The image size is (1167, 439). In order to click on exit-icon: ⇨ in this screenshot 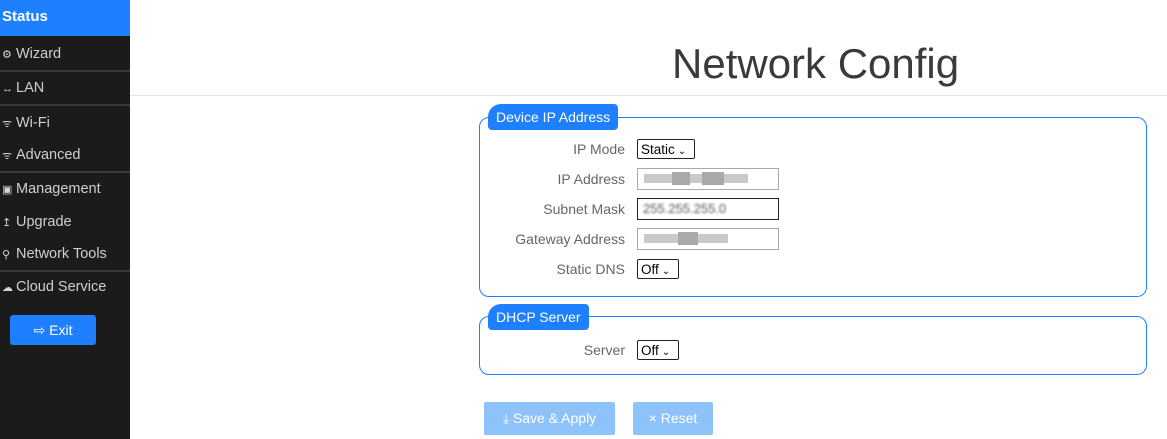, I will do `click(39, 330)`.